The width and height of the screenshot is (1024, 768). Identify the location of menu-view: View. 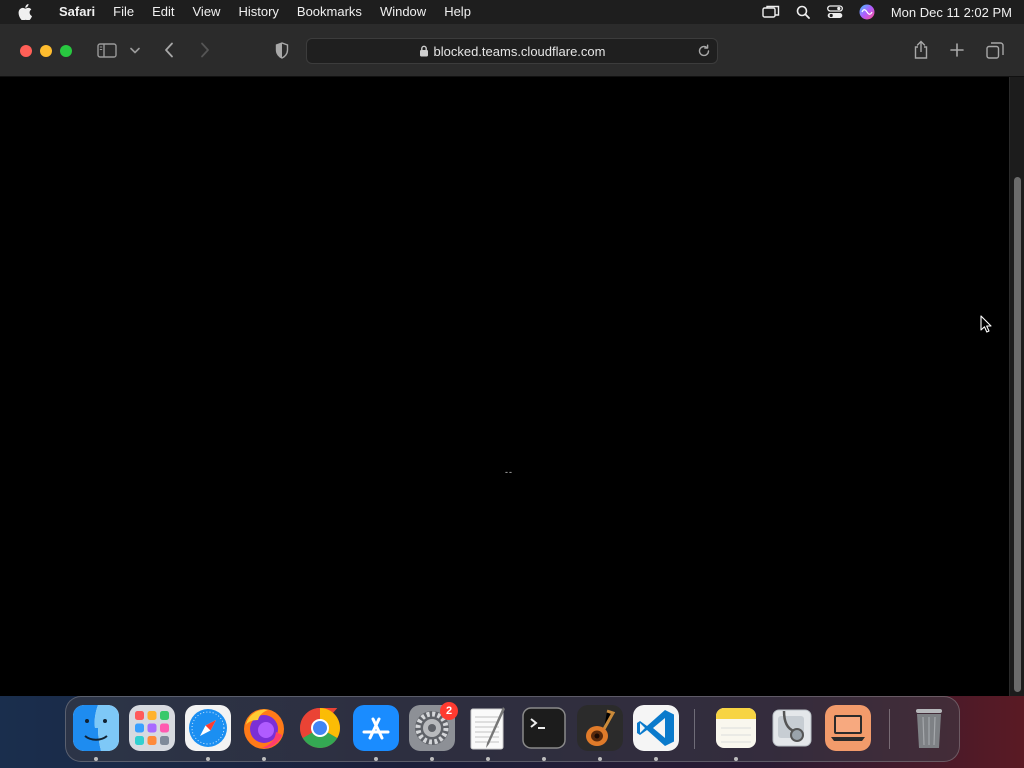
(207, 12).